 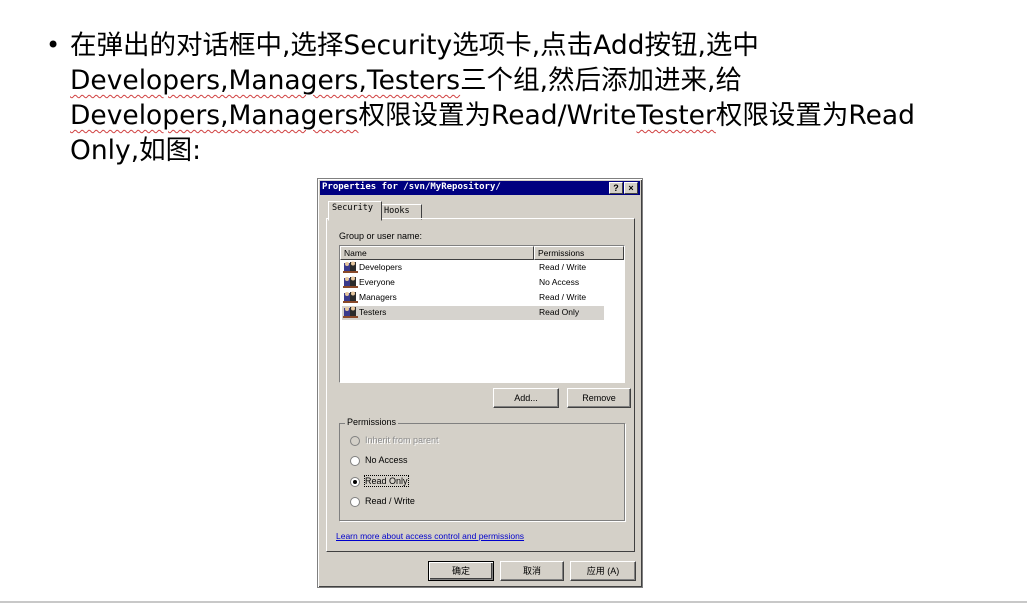 I want to click on apply-button: 应用 (A), so click(x=603, y=571).